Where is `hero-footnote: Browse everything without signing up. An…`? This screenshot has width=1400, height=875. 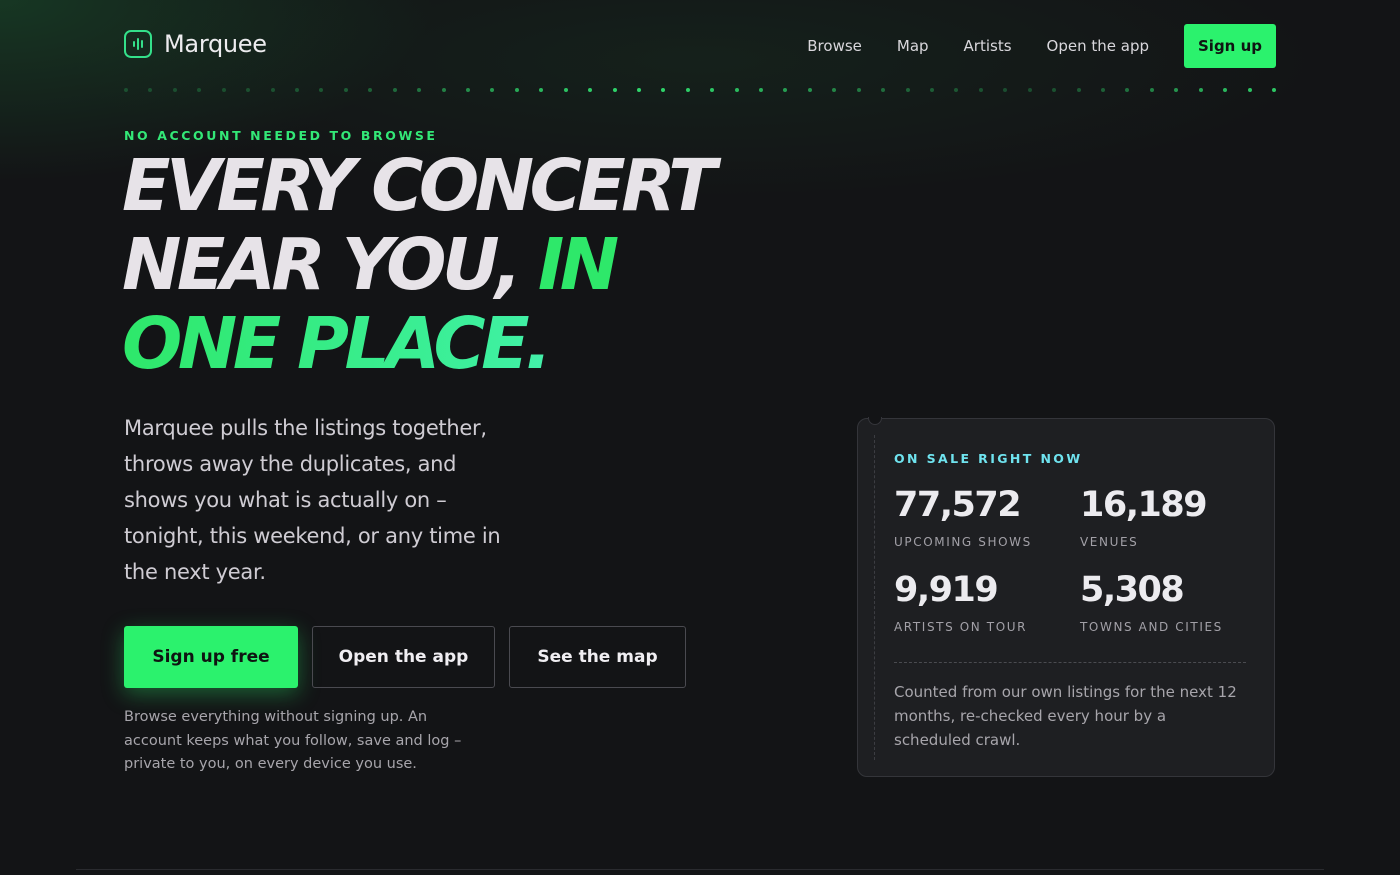
hero-footnote: Browse everything without signing up. An… is located at coordinates (293, 740).